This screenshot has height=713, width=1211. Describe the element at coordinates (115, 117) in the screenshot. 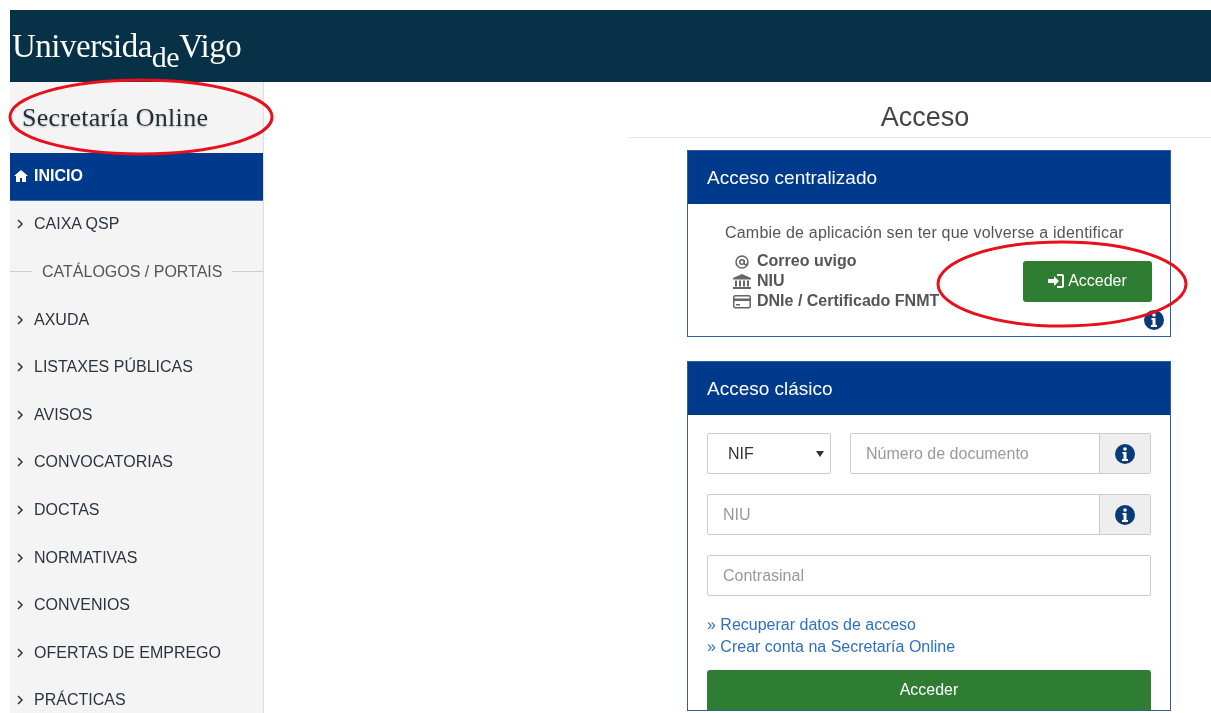

I see `sidebar-title: Secretaría Online` at that location.